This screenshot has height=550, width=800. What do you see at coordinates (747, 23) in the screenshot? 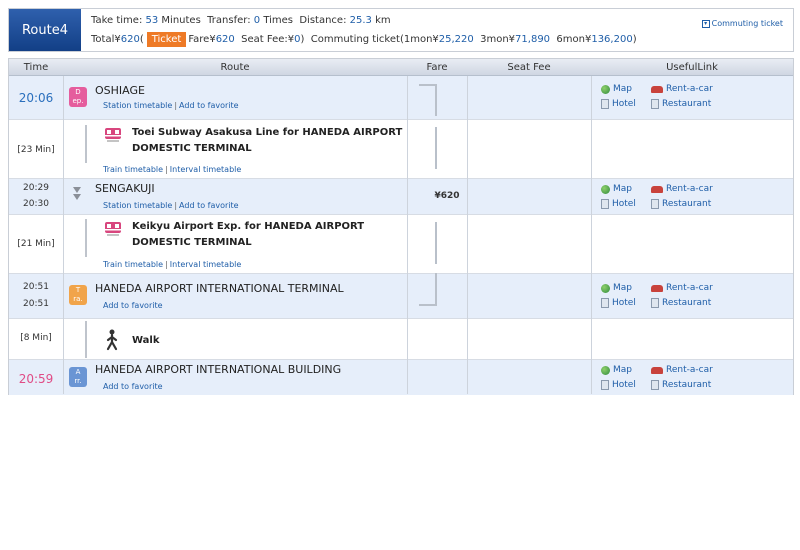
I see `commuting-ticket-link-label: Commuting ticket` at bounding box center [747, 23].